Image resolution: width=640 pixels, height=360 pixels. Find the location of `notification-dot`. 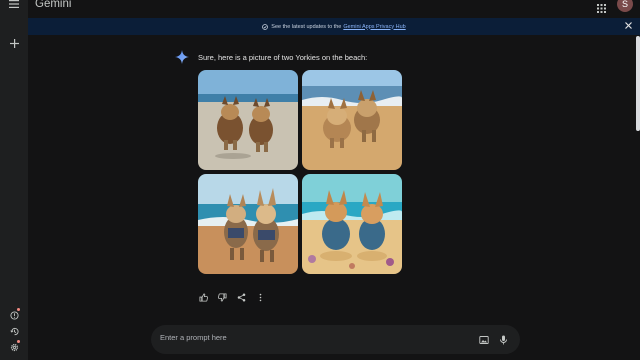

notification-dot is located at coordinates (18, 309).